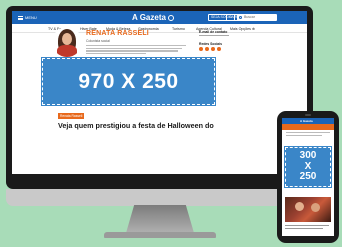 This screenshot has width=342, height=247. Describe the element at coordinates (20, 17) in the screenshot. I see `hamburger-icon` at that location.